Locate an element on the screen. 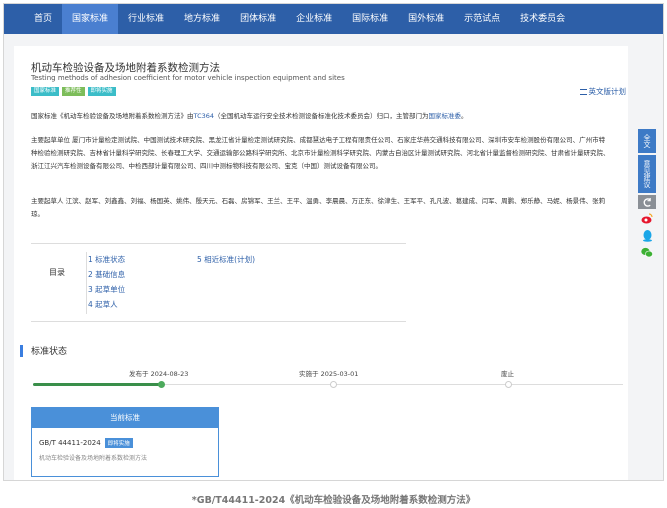  nav-local-standard: 地方标准 is located at coordinates (202, 19).